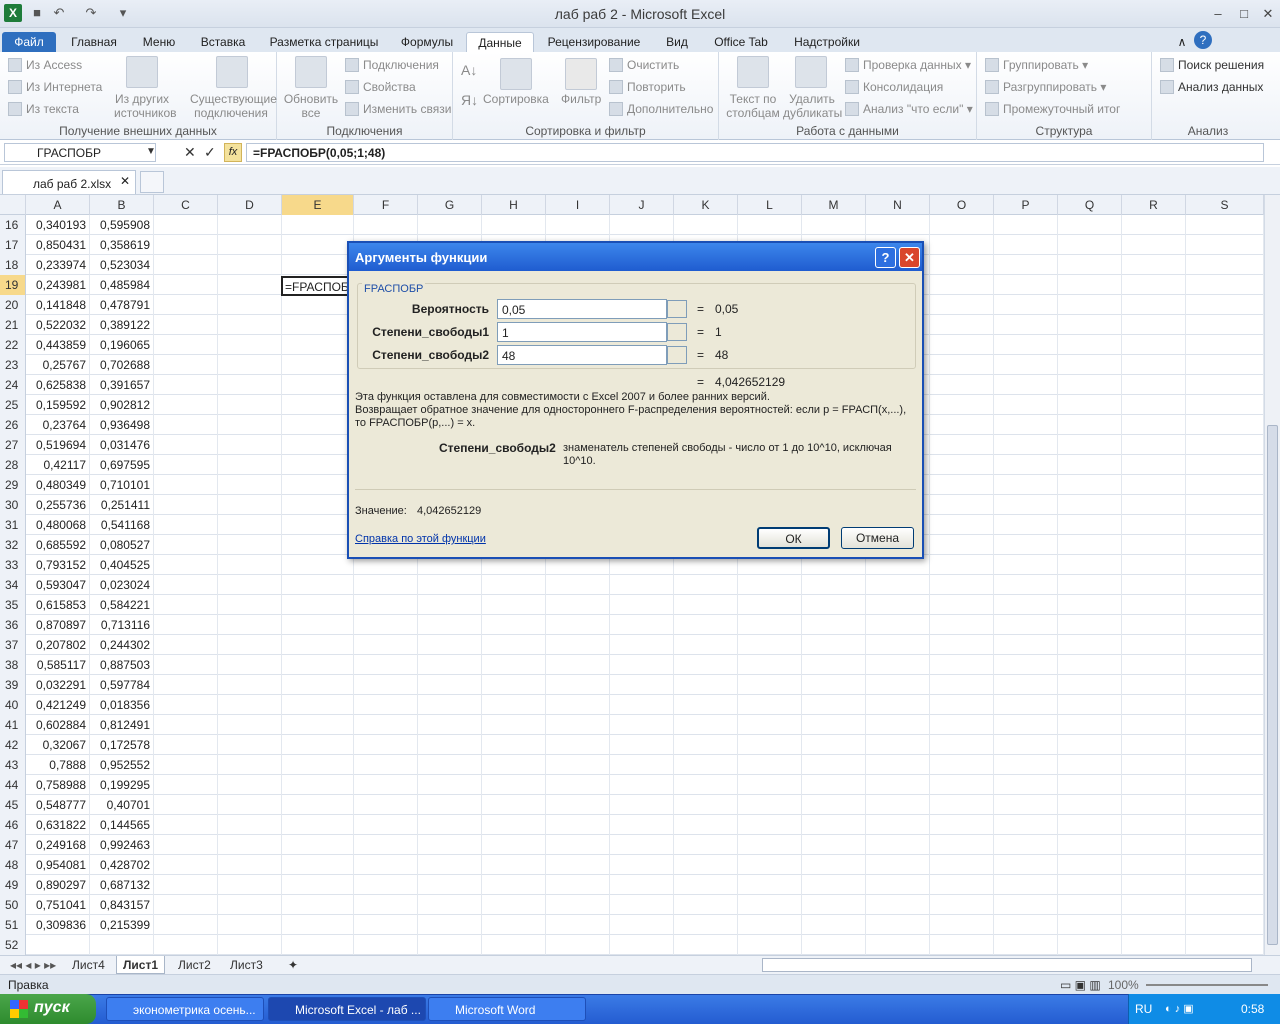 This screenshot has width=1280, height=1024. I want to click on cell-a: 0,443859, so click(58, 345).